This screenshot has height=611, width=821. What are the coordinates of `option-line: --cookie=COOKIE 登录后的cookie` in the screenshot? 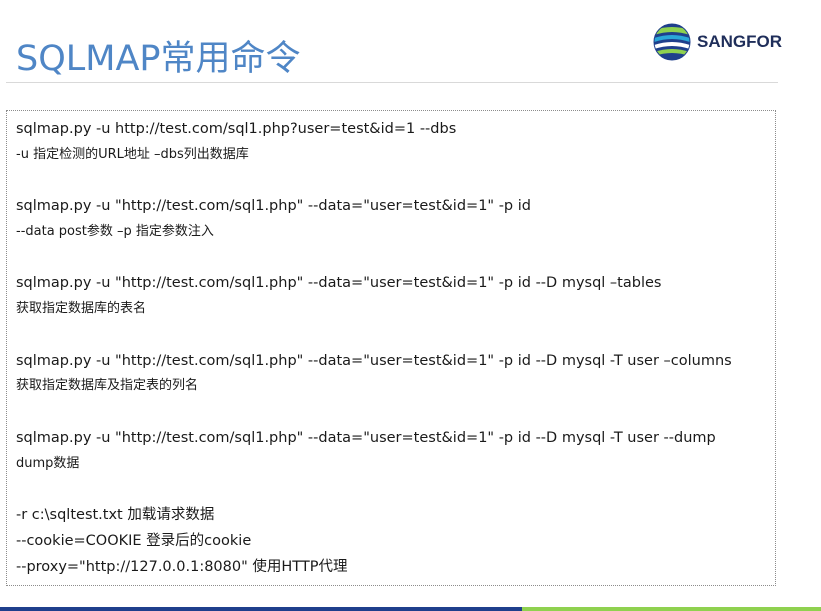 It's located at (134, 541).